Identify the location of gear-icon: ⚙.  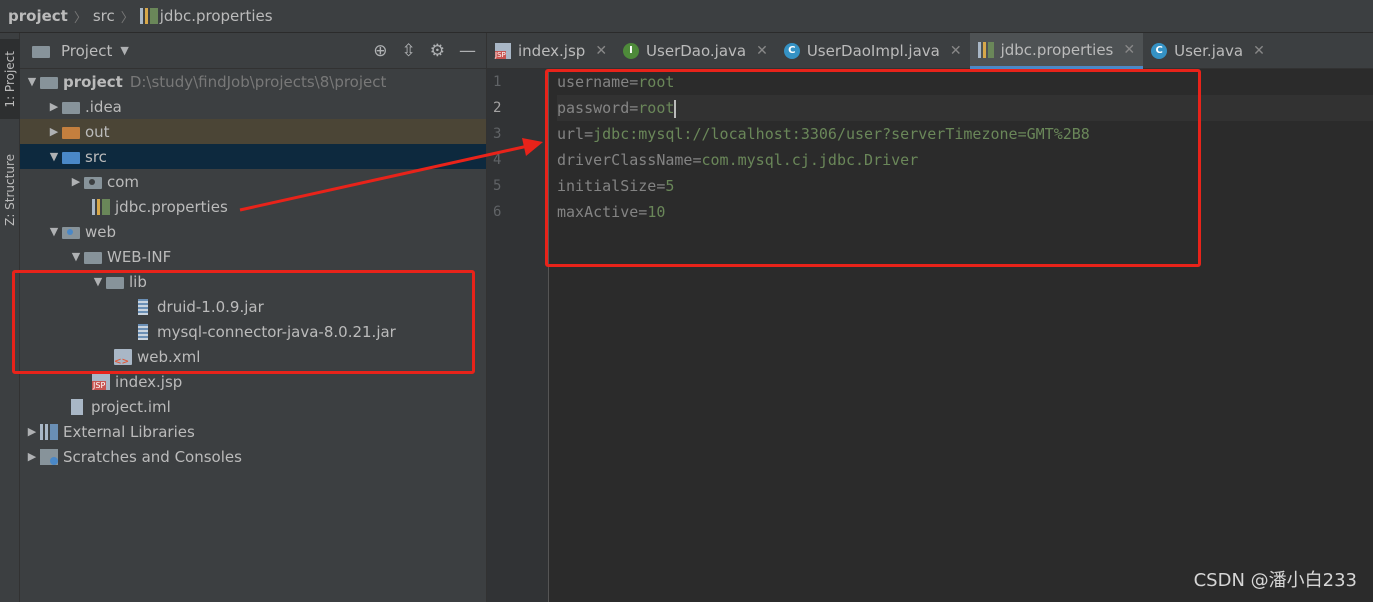
(437, 51).